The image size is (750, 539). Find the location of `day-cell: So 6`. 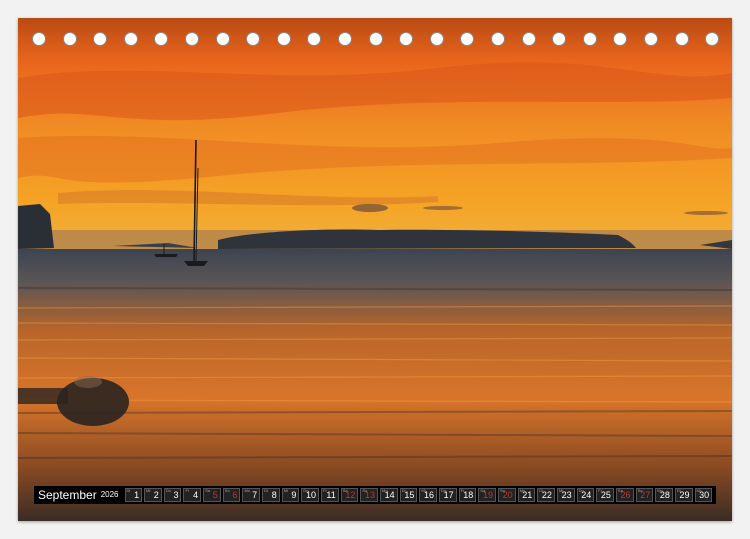

day-cell: So 6 is located at coordinates (231, 495).